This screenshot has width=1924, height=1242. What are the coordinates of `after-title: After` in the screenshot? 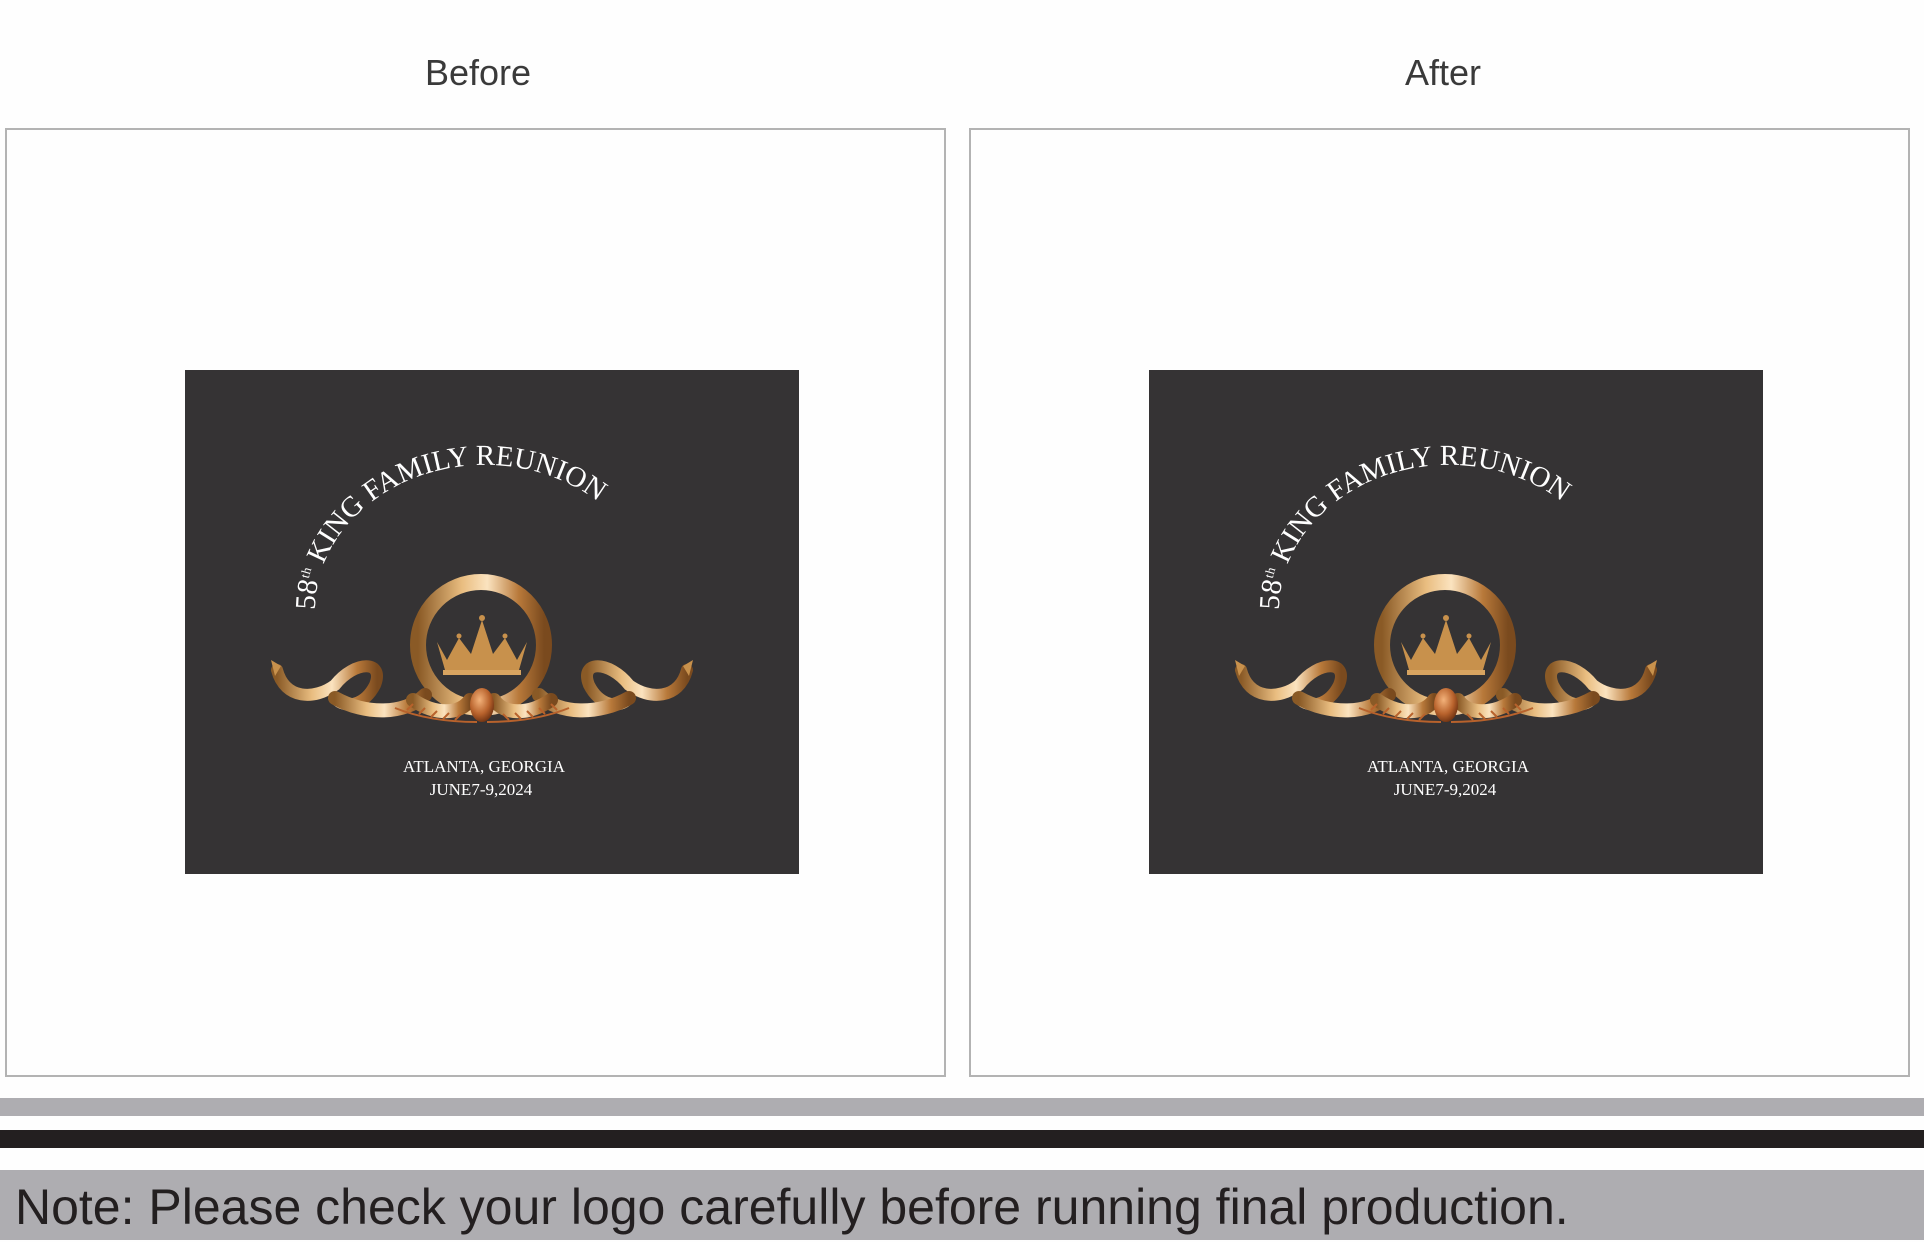 It's located at (1443, 72).